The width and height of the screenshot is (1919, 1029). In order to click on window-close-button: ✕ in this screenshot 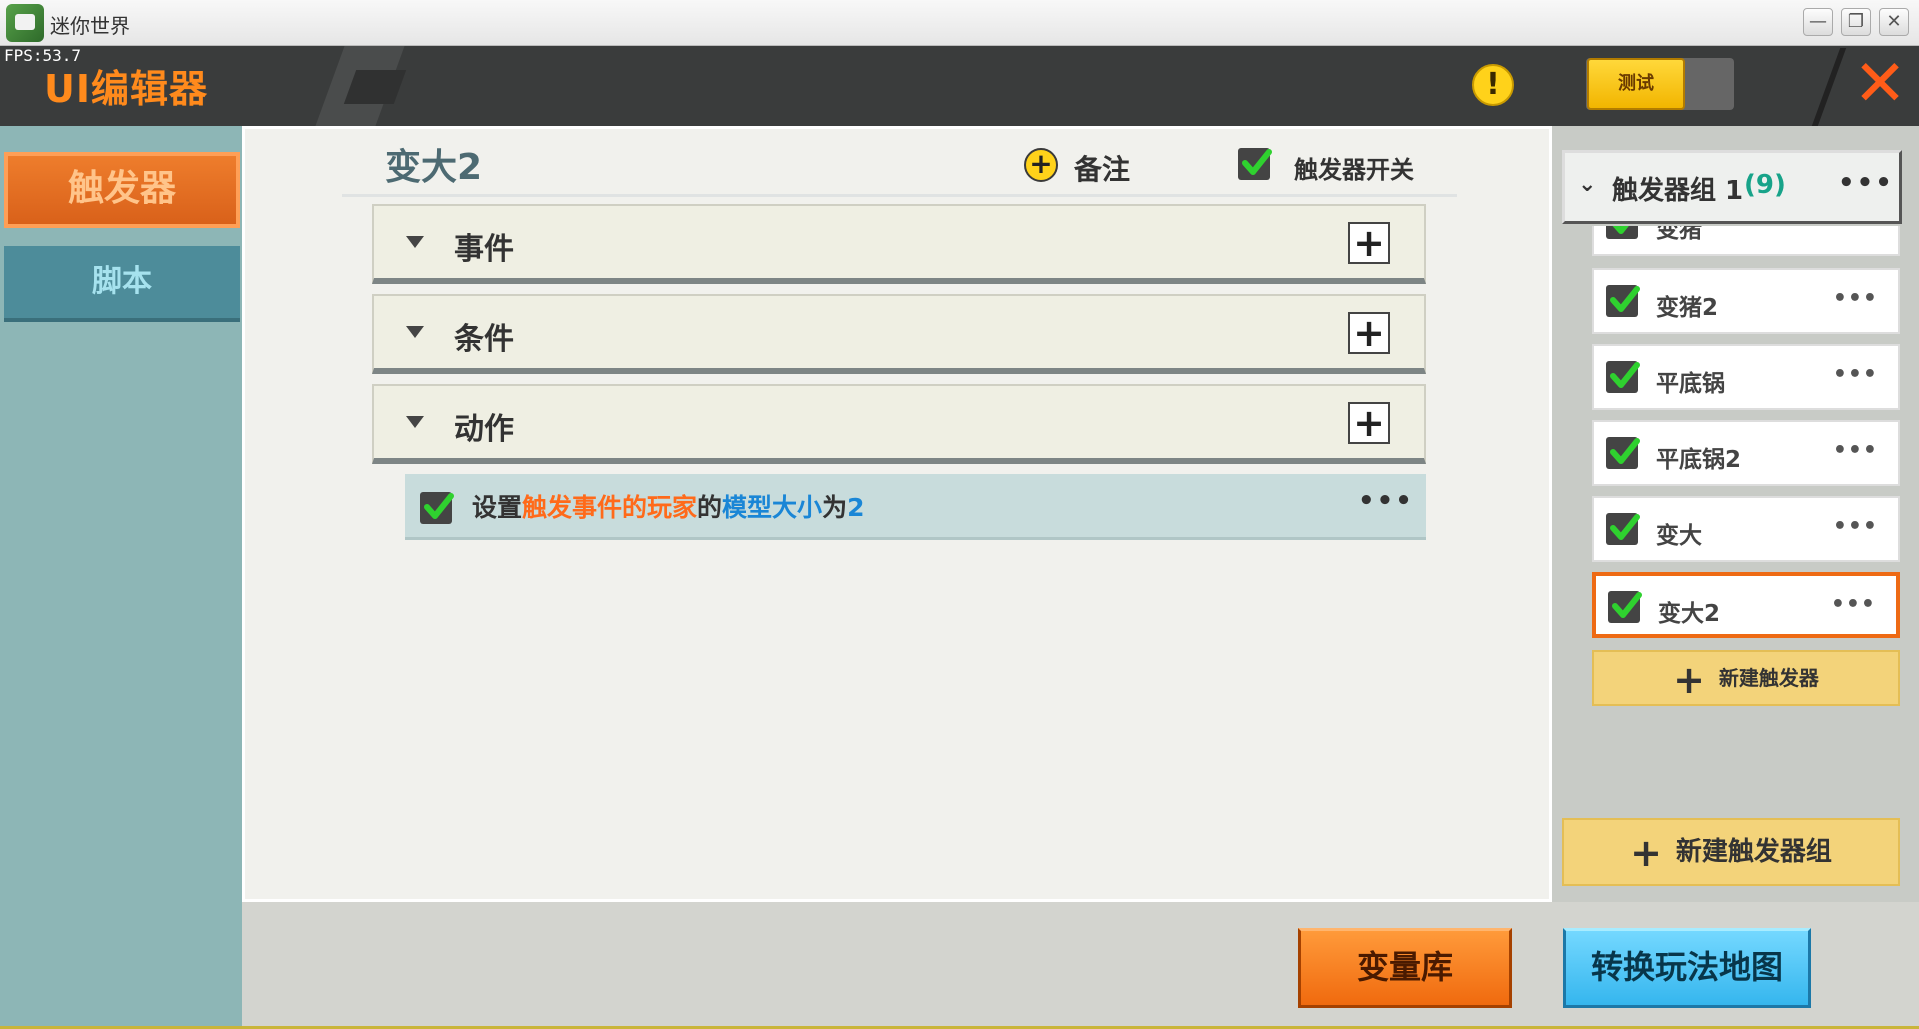, I will do `click(1894, 22)`.